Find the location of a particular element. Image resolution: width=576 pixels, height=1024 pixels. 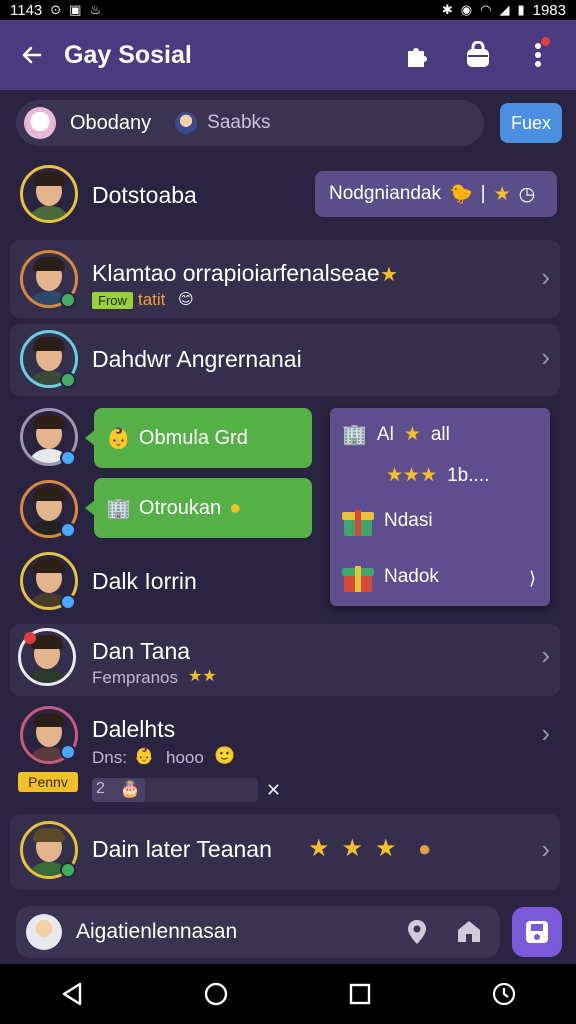

contact-name: Dahdwr Angrernanai is located at coordinates (197, 359).